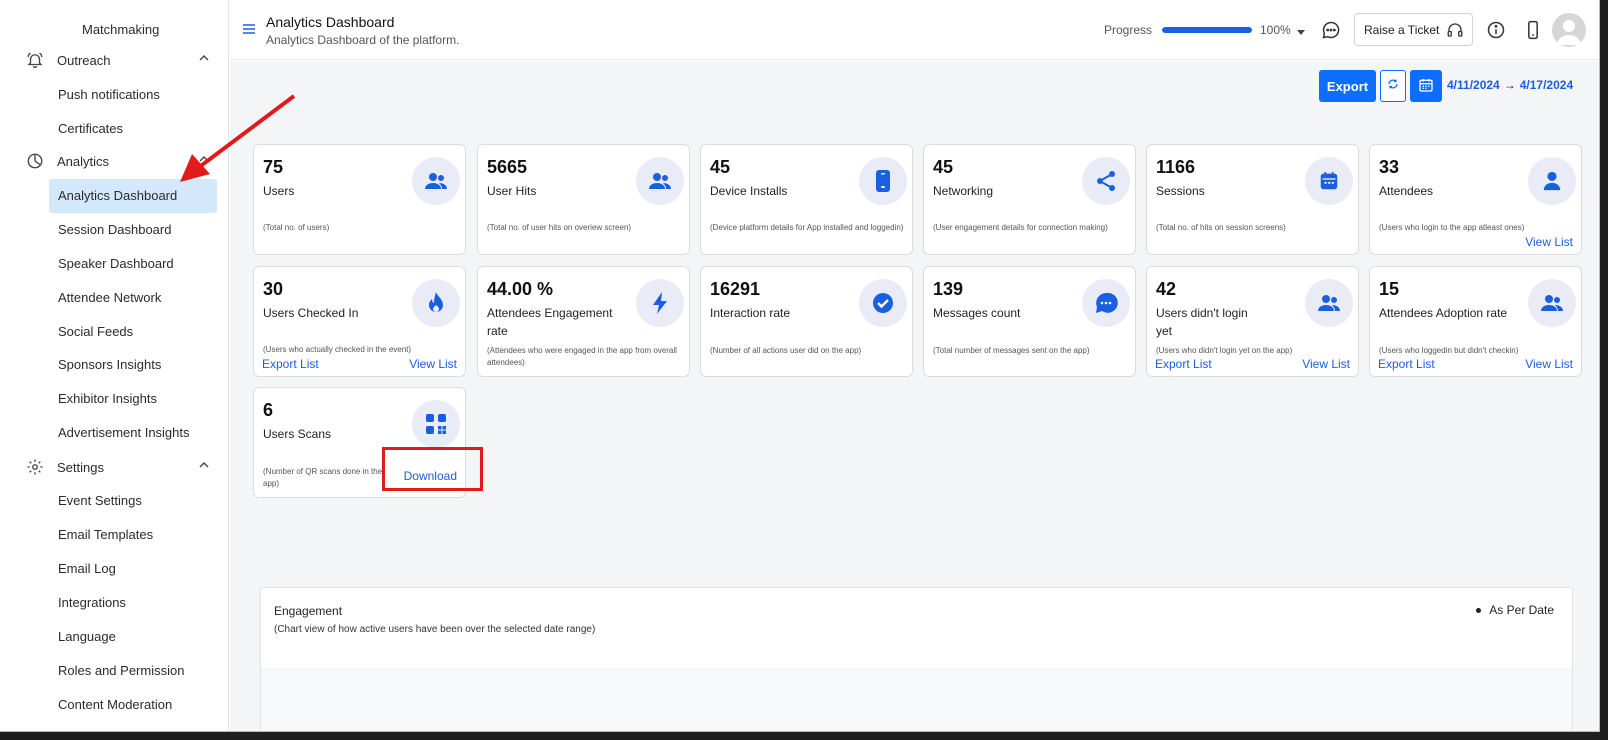 The image size is (1608, 740). What do you see at coordinates (436, 303) in the screenshot?
I see `flame-icon` at bounding box center [436, 303].